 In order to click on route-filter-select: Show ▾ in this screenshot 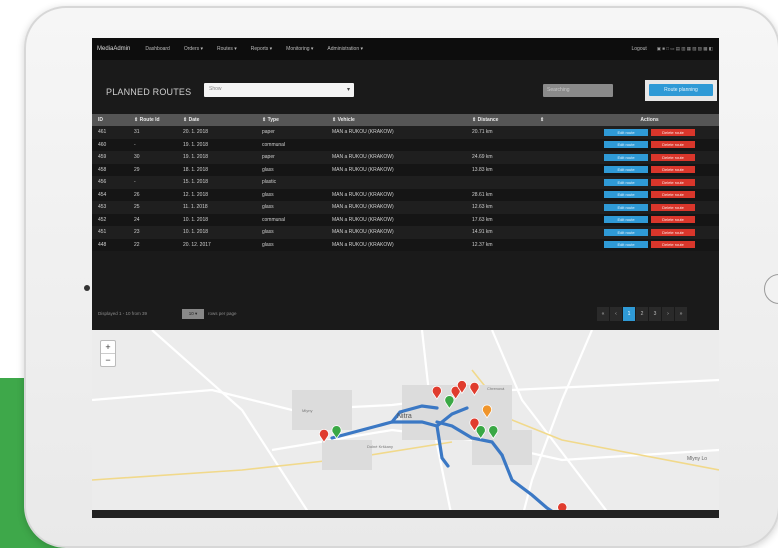, I will do `click(279, 90)`.